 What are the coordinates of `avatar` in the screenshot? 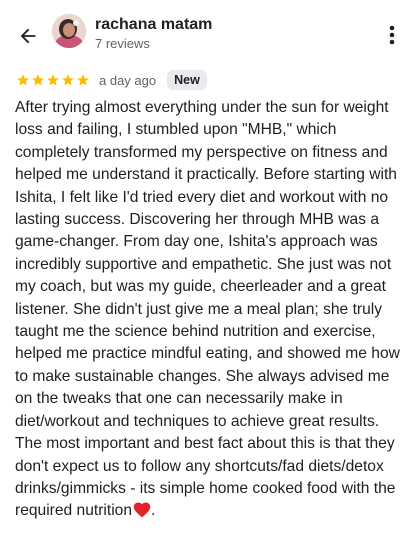 It's located at (69, 31).